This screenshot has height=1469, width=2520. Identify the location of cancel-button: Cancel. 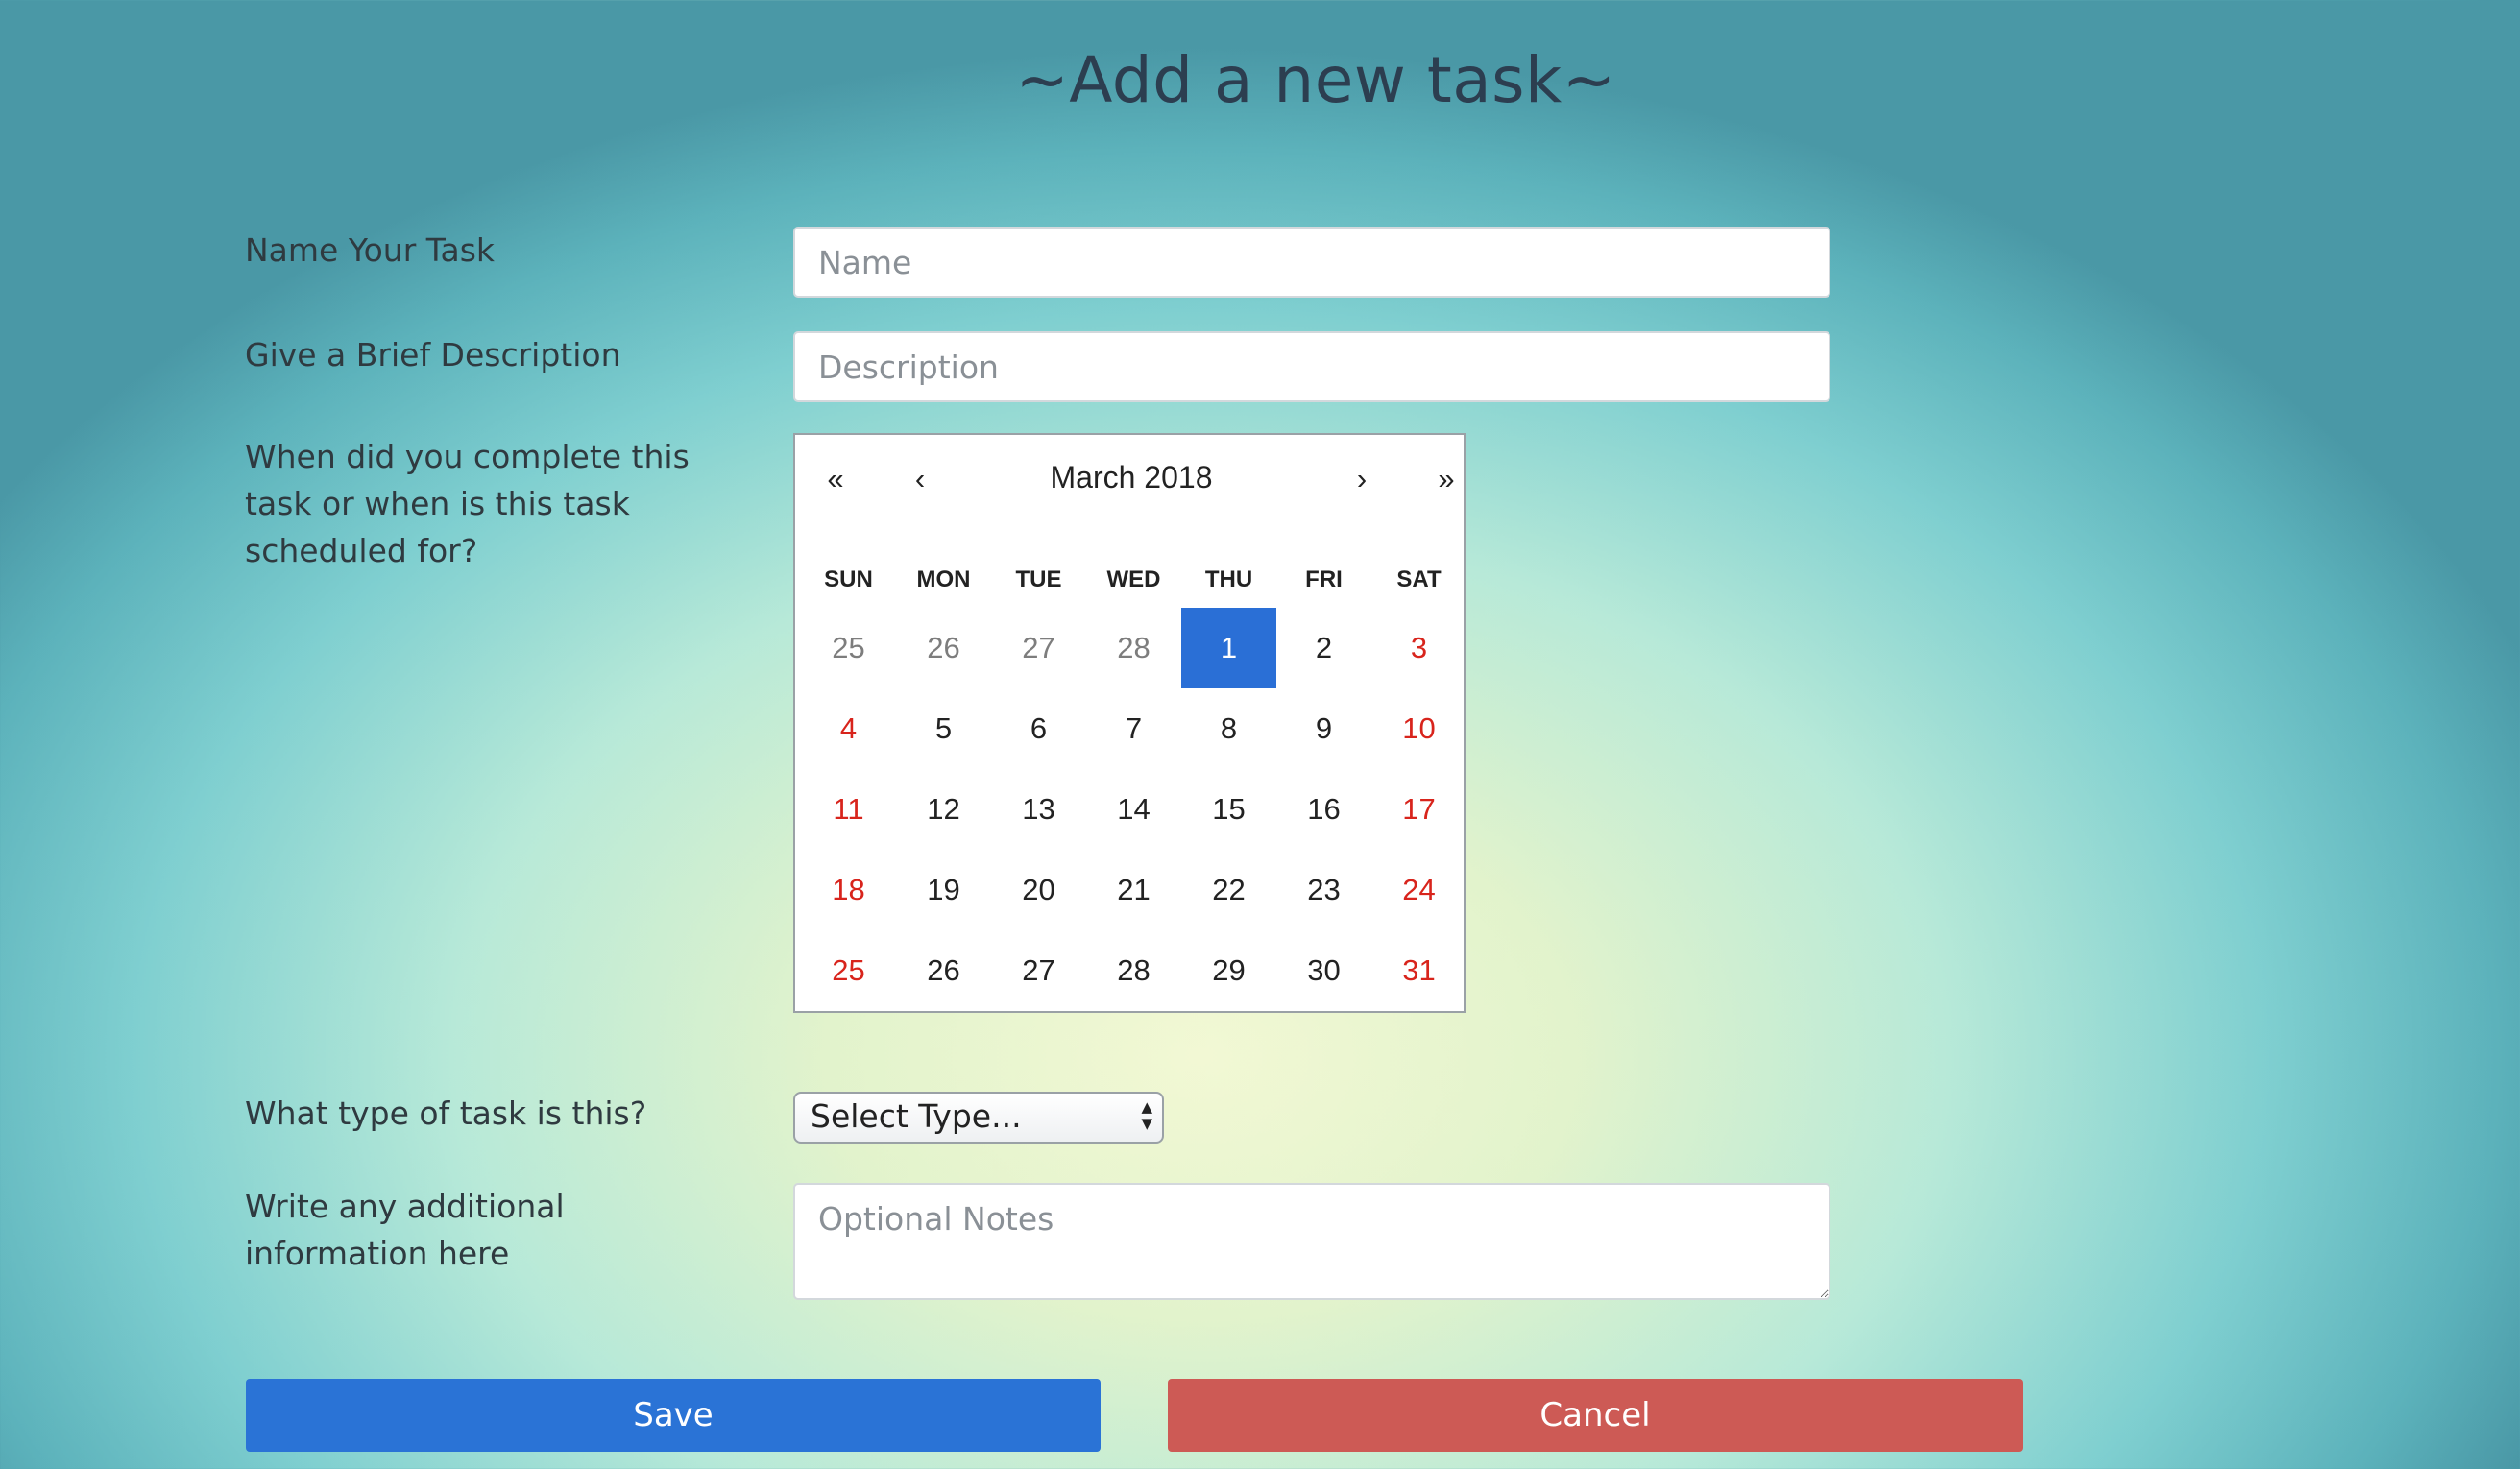
(1596, 1415).